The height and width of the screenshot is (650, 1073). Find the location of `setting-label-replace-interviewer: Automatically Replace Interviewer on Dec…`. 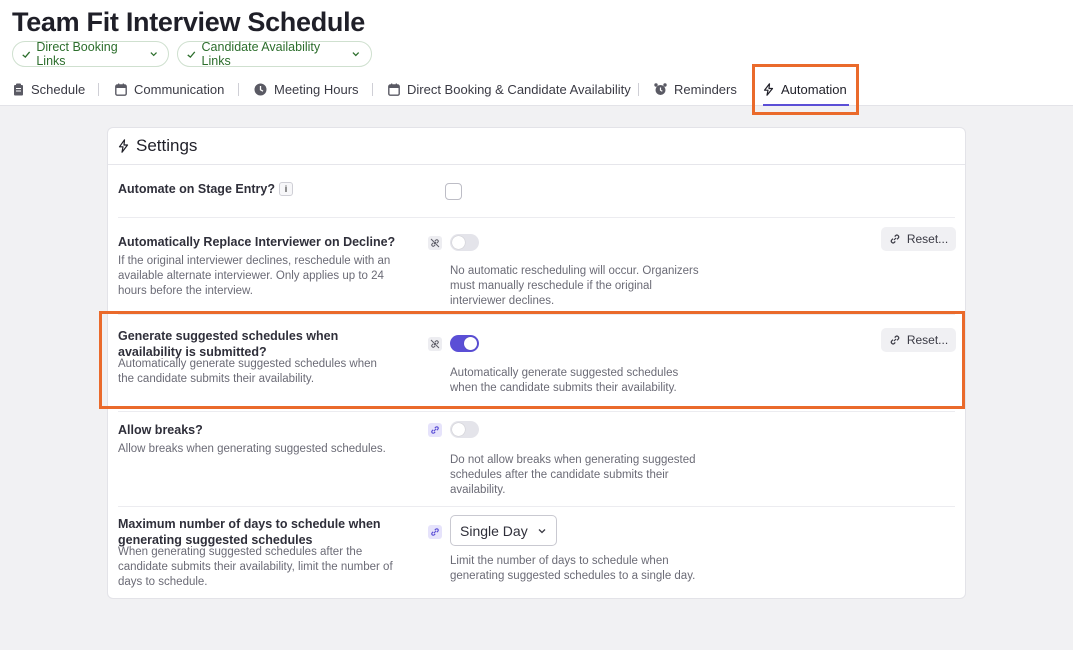

setting-label-replace-interviewer: Automatically Replace Interviewer on Dec… is located at coordinates (257, 242).